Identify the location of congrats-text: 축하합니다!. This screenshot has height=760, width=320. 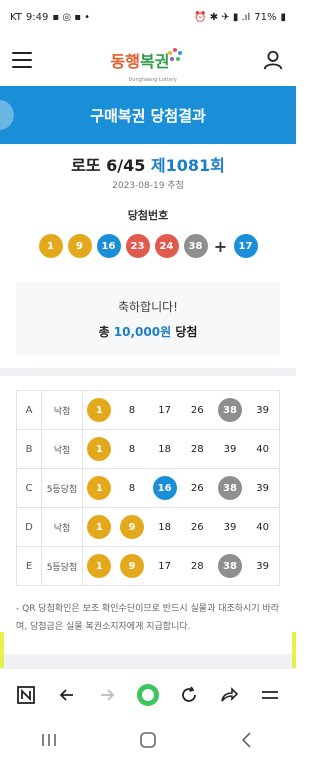
(147, 307).